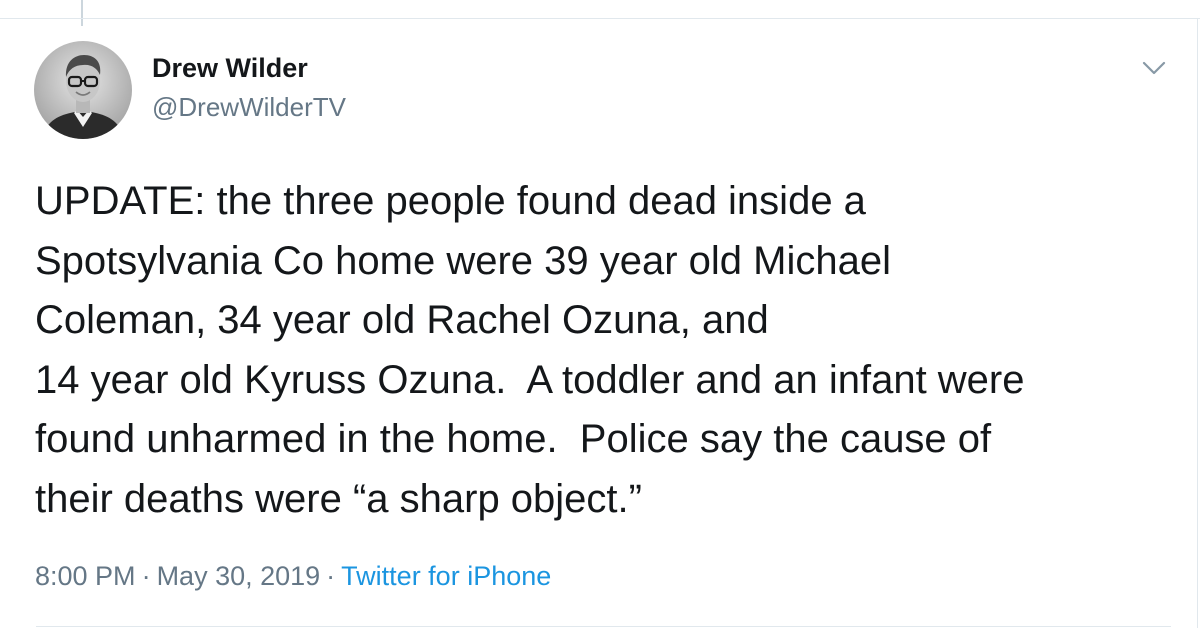 The image size is (1200, 628). I want to click on avatar-photo, so click(83, 90).